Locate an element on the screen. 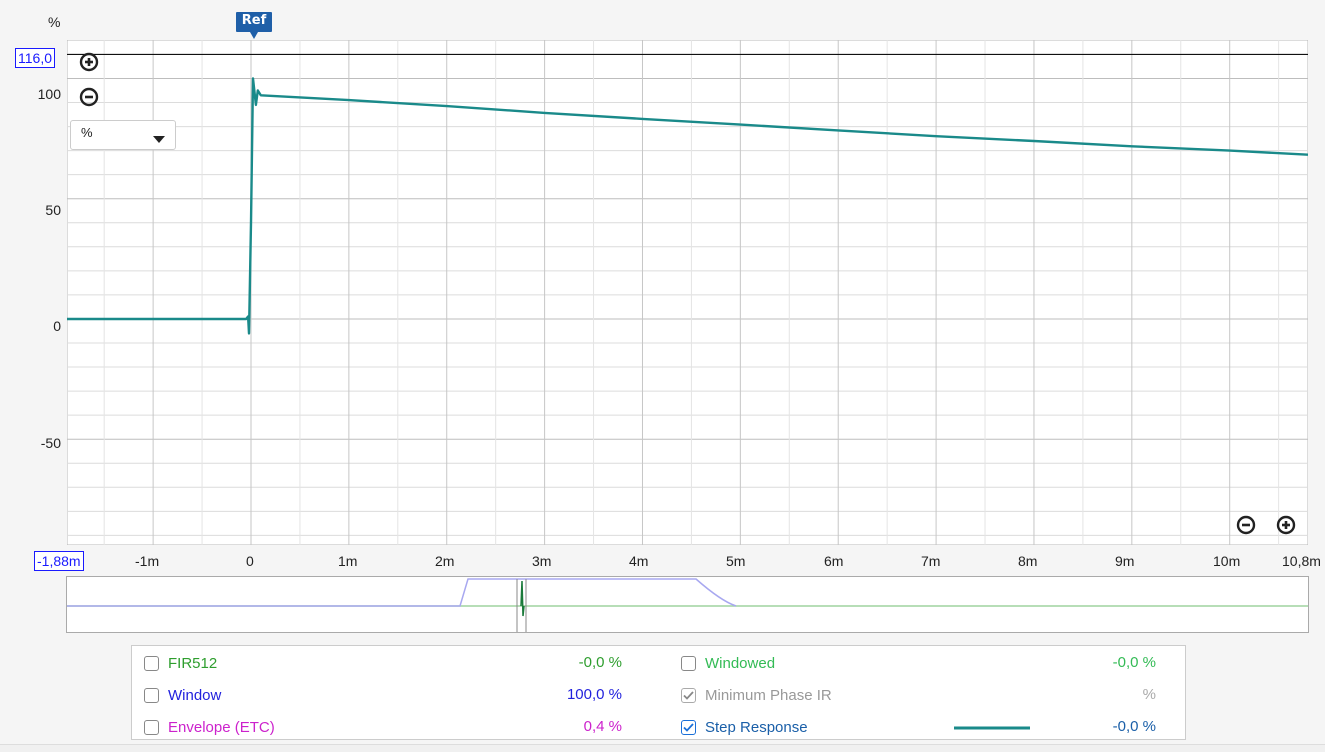 This screenshot has height=752, width=1325. legend-value: 100,0 % is located at coordinates (594, 694).